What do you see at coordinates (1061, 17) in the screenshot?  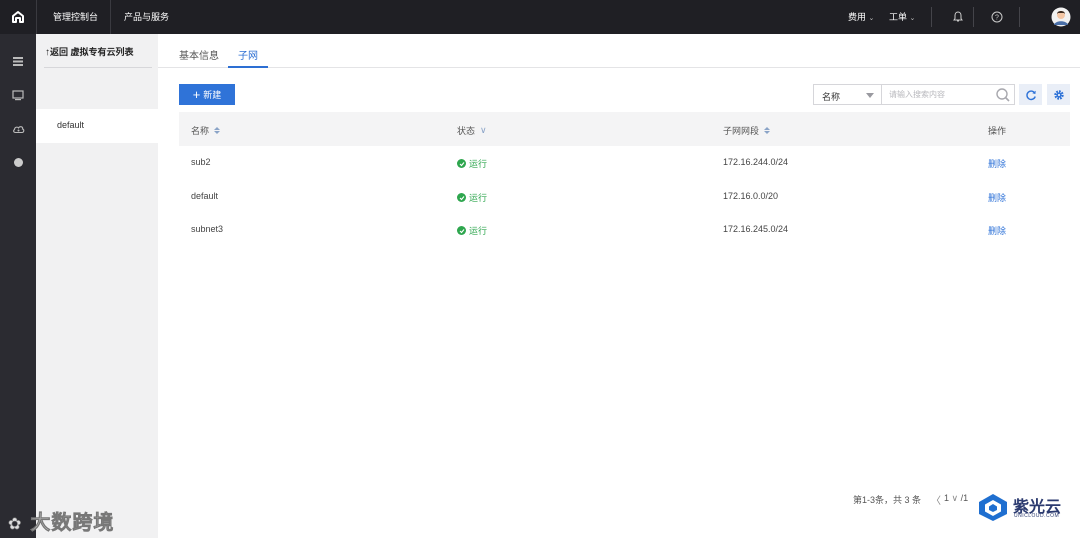 I see `user-avatar` at bounding box center [1061, 17].